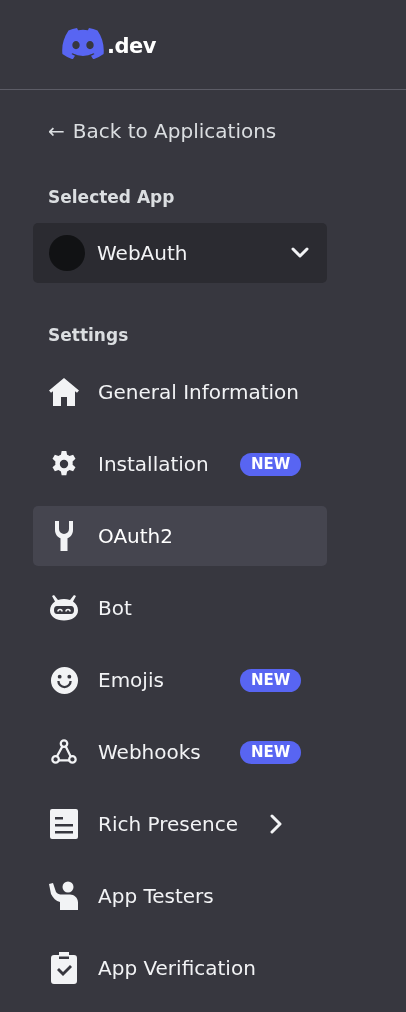 The image size is (406, 1012). What do you see at coordinates (64, 680) in the screenshot?
I see `smiley-icon` at bounding box center [64, 680].